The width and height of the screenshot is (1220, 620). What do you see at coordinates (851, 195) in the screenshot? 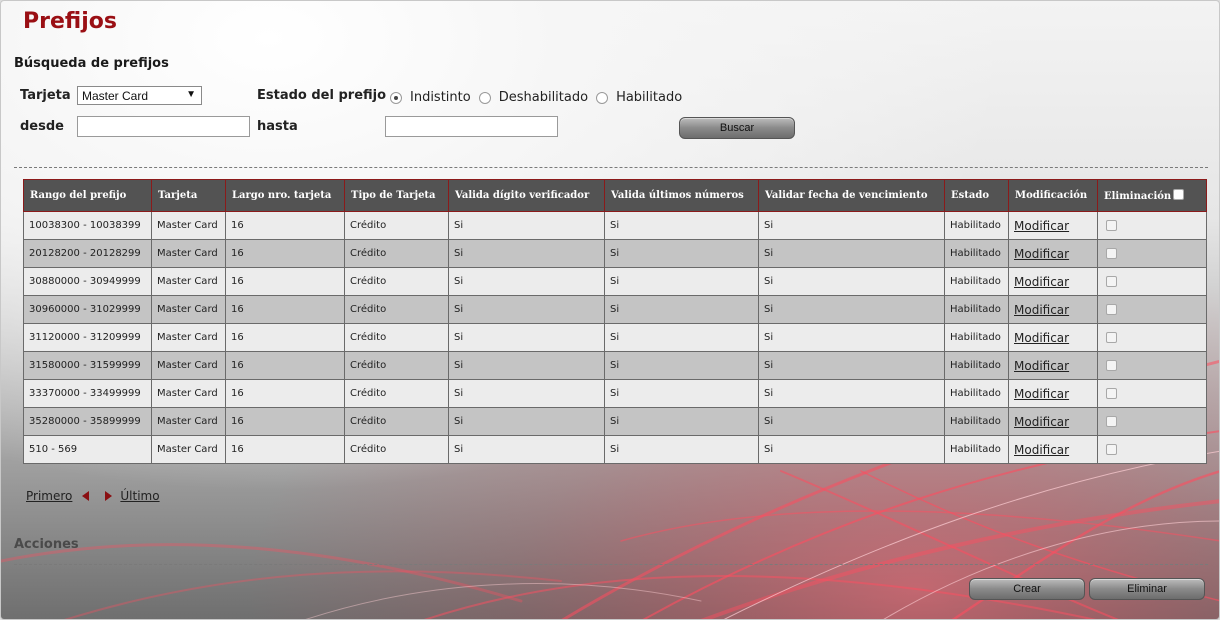
I see `col-header-expiry: Validar fecha de vencimiento` at bounding box center [851, 195].